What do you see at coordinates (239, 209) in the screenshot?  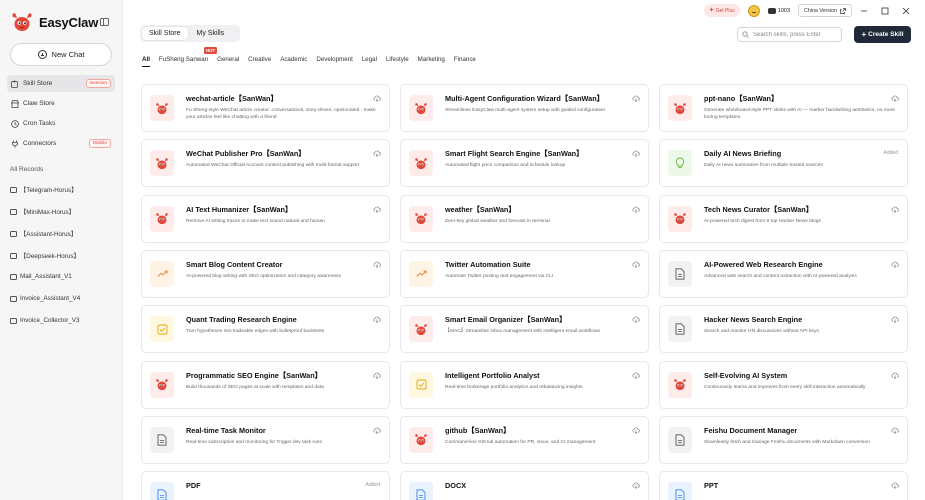 I see `skill-title: AI Text Humanizer【SanWan】` at bounding box center [239, 209].